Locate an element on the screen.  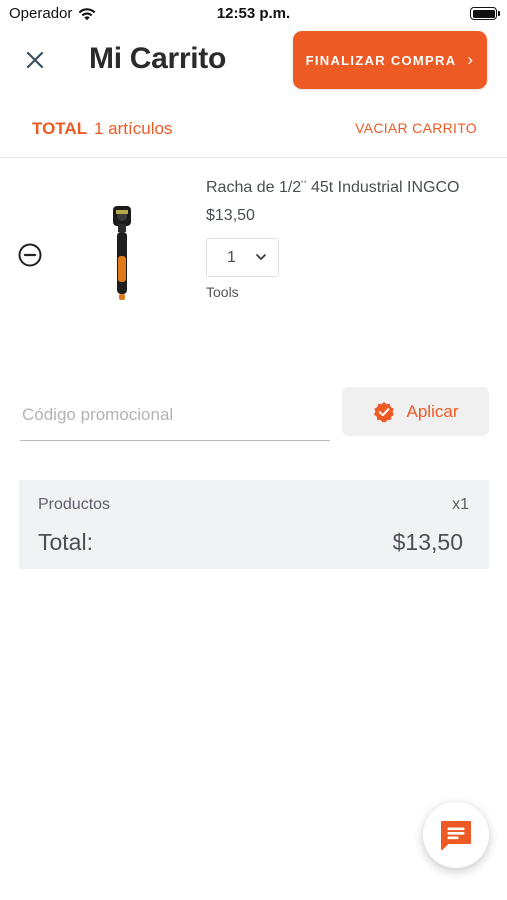
grand-total-amount: $13,50 is located at coordinates (427, 542).